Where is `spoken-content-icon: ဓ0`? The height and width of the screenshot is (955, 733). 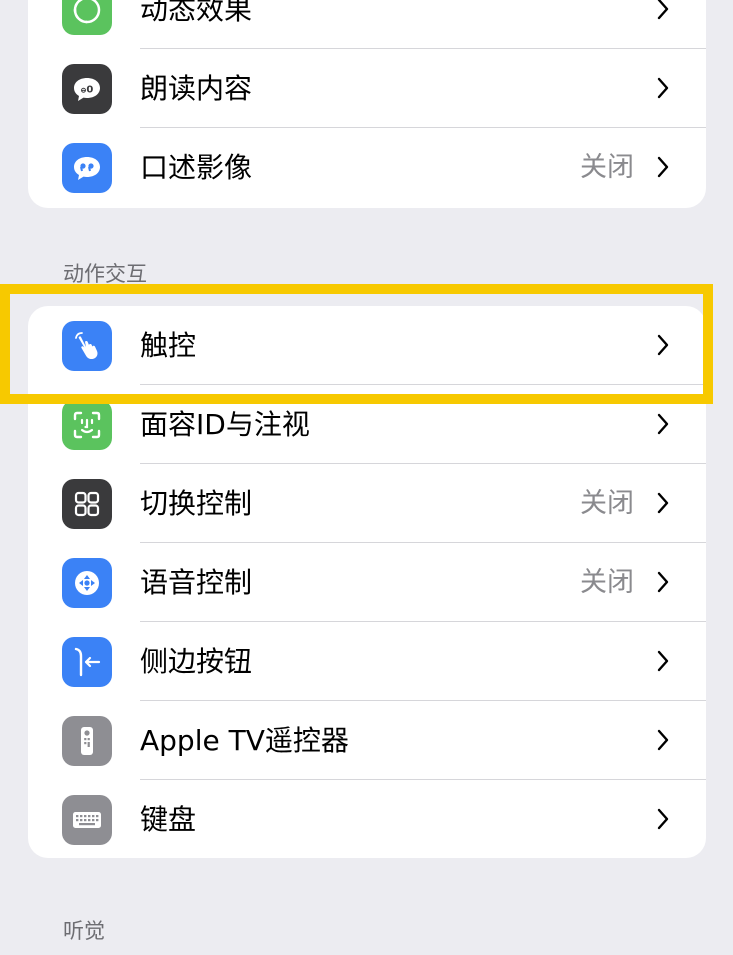
spoken-content-icon: ဓ0 is located at coordinates (87, 89).